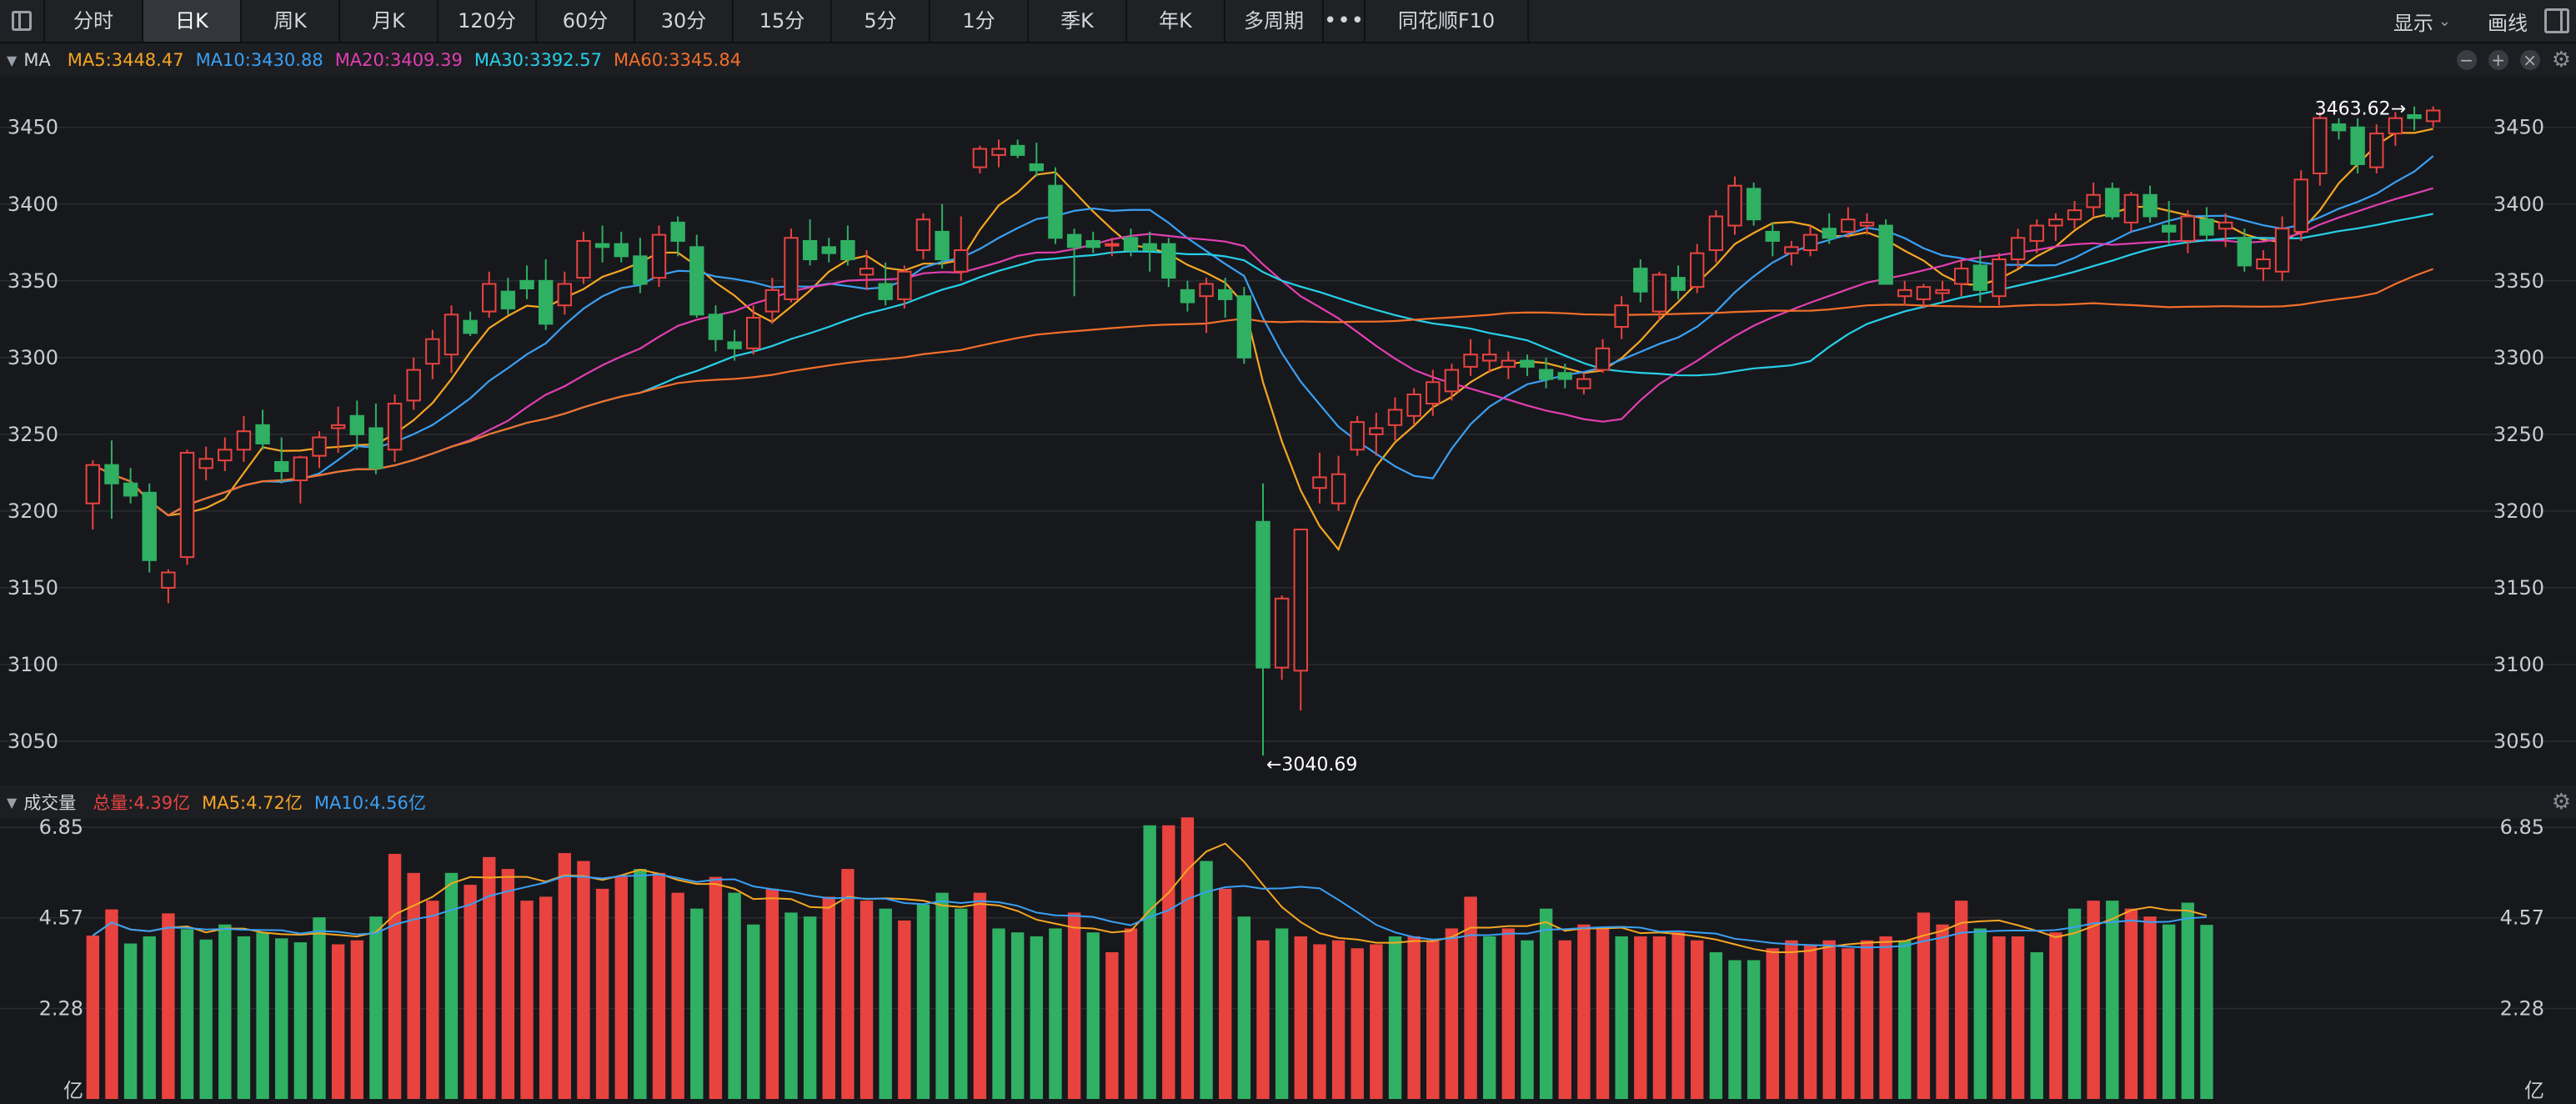 Image resolution: width=2576 pixels, height=1104 pixels. What do you see at coordinates (369, 803) in the screenshot?
I see `vol_legend-item-2: MA10:4.56亿` at bounding box center [369, 803].